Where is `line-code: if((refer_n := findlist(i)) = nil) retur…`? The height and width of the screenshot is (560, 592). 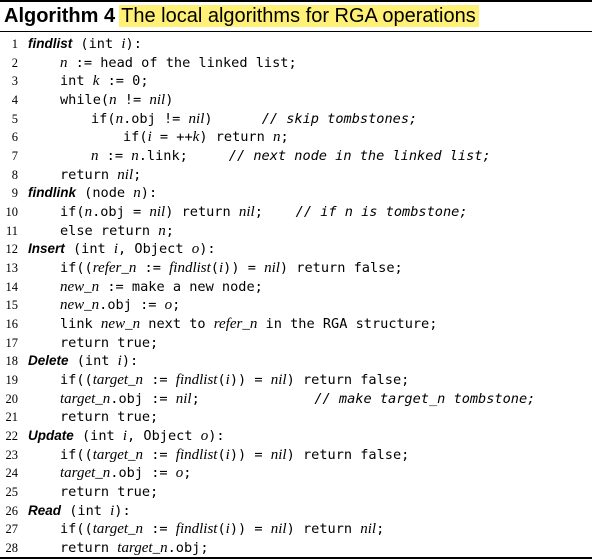 line-code: if((refer_n := findlist(i)) = nil) retur… is located at coordinates (231, 268).